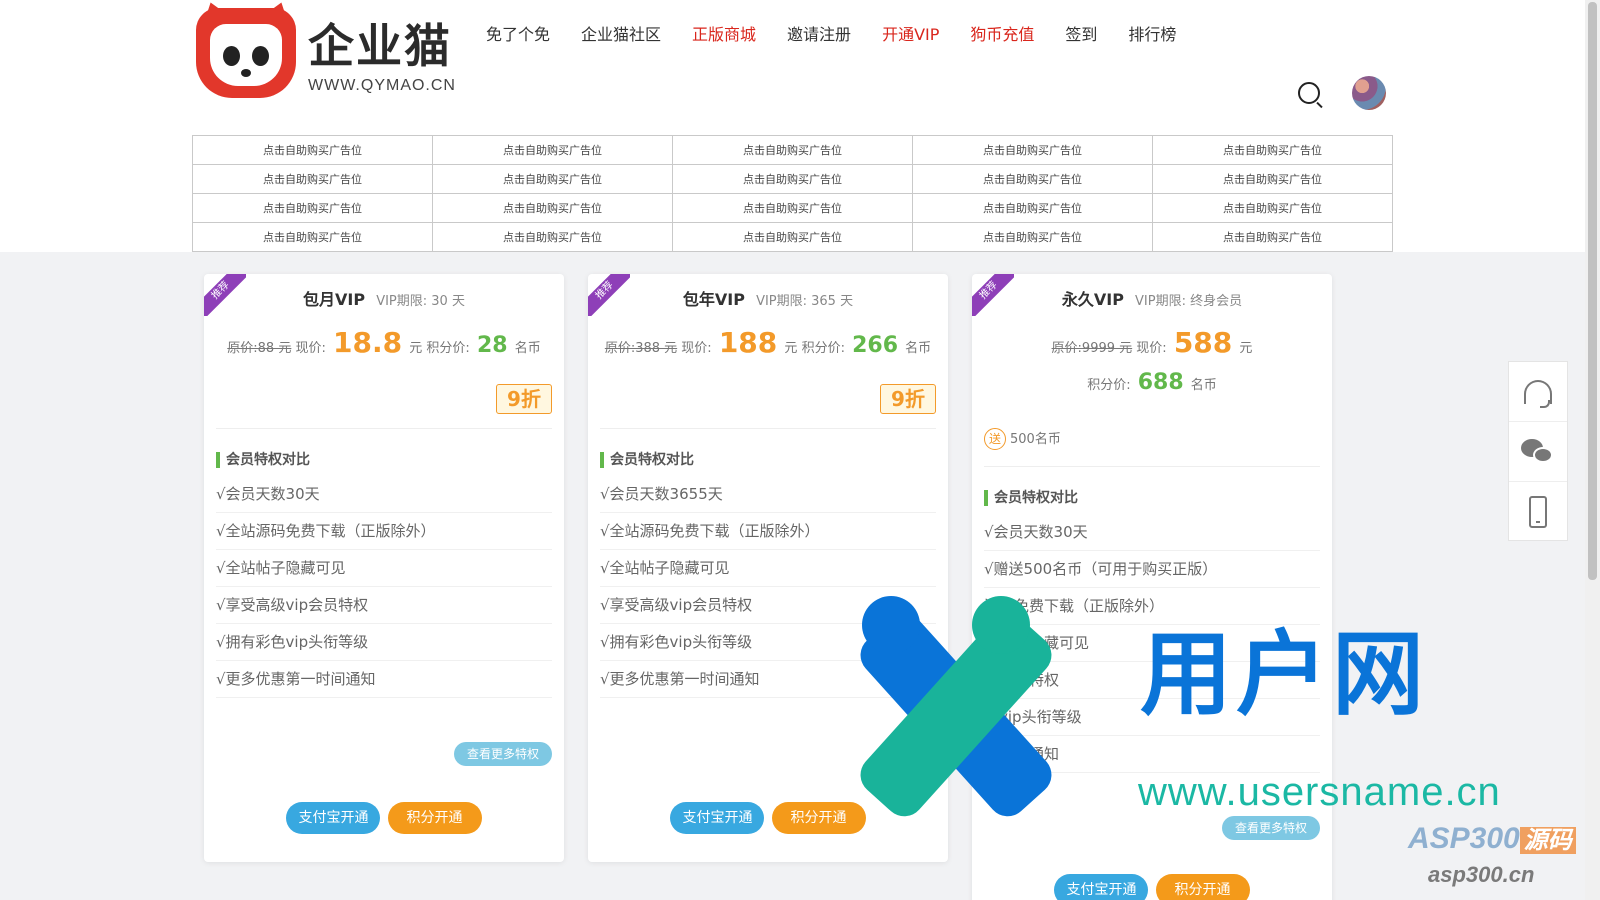 The height and width of the screenshot is (900, 1600). I want to click on phone-icon, so click(1538, 512).